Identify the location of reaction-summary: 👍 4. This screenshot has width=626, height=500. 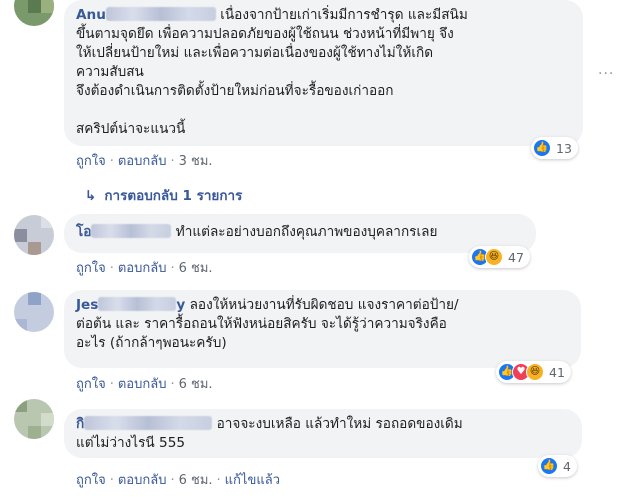
(557, 466).